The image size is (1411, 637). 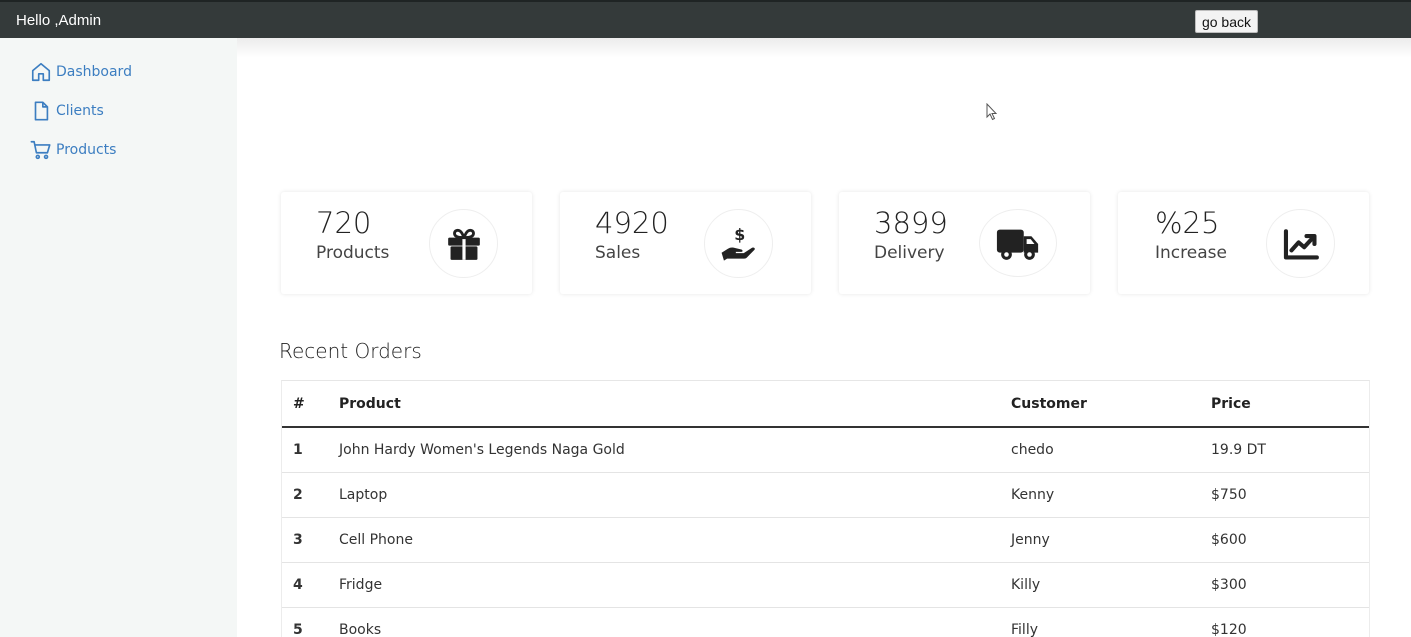 What do you see at coordinates (86, 150) in the screenshot?
I see `sidebar-item-label: Products` at bounding box center [86, 150].